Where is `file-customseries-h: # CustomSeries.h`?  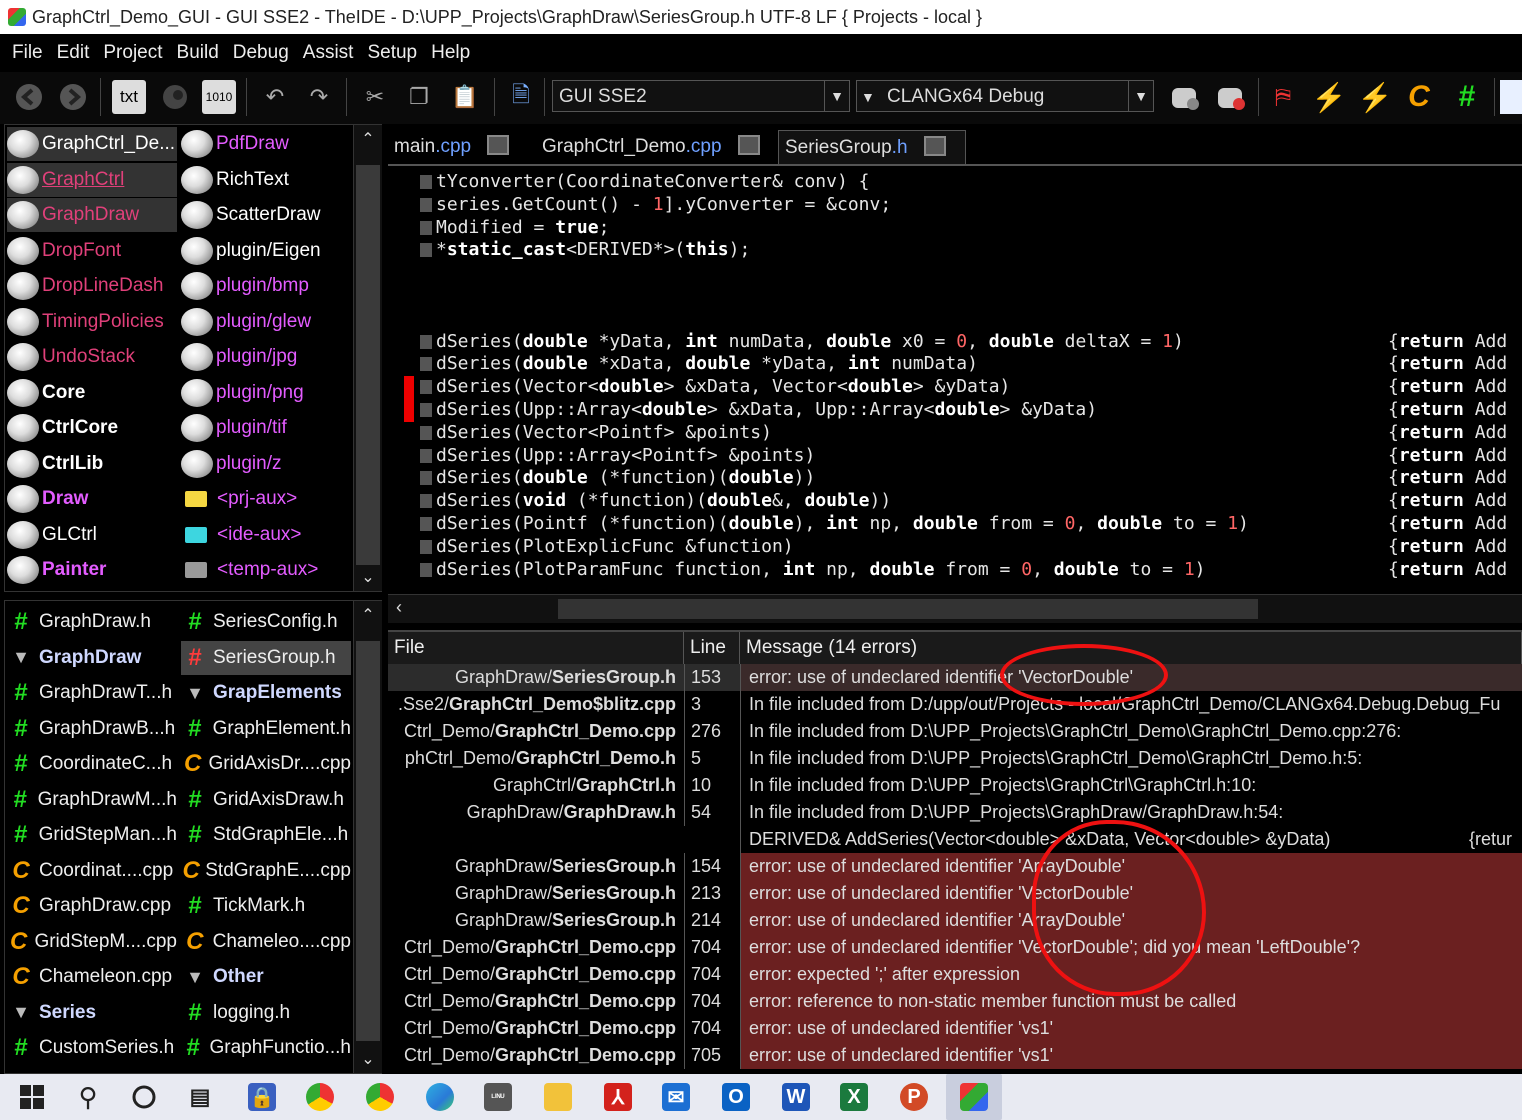
file-customseries-h: # CustomSeries.h is located at coordinates (92, 1048).